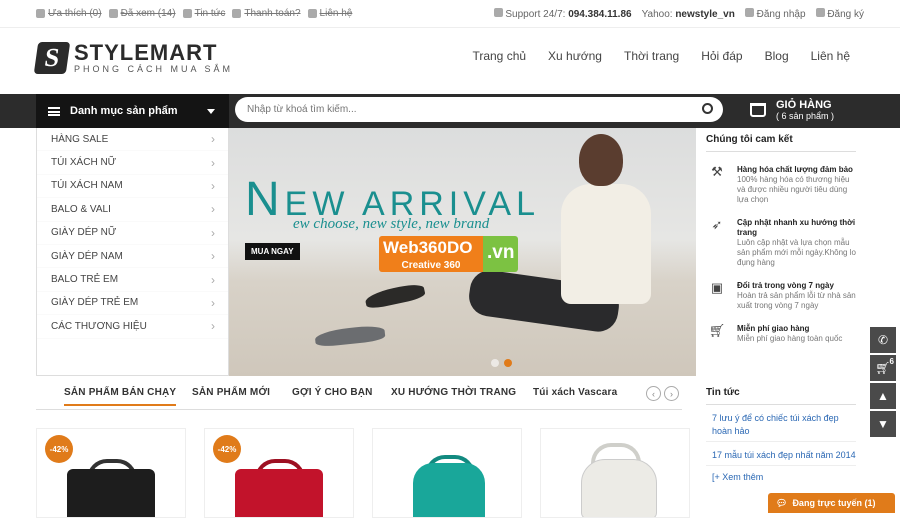  What do you see at coordinates (132, 163) in the screenshot?
I see `category-item: TÚI XÁCH NỮ ›` at bounding box center [132, 163].